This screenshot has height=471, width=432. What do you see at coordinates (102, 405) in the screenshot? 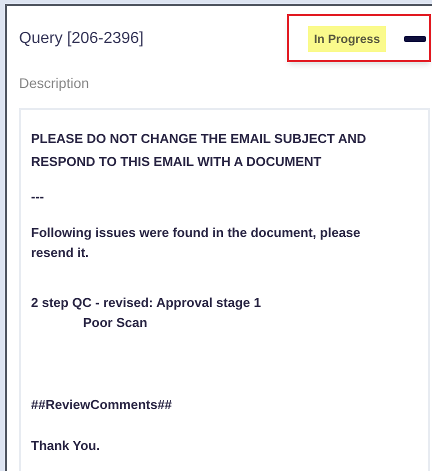
I see `description-text: ##ReviewComments##` at bounding box center [102, 405].